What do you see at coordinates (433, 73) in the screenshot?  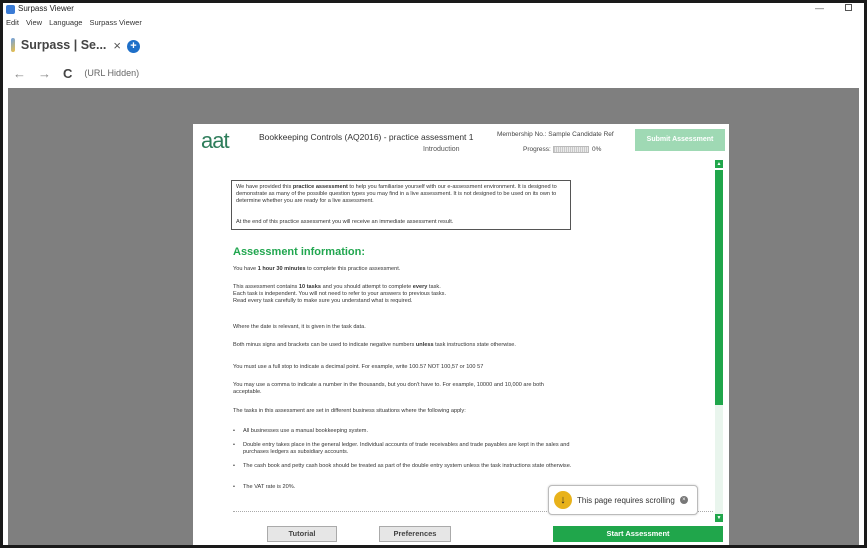 I see `address-bar: ← → C (URL Hidden)` at bounding box center [433, 73].